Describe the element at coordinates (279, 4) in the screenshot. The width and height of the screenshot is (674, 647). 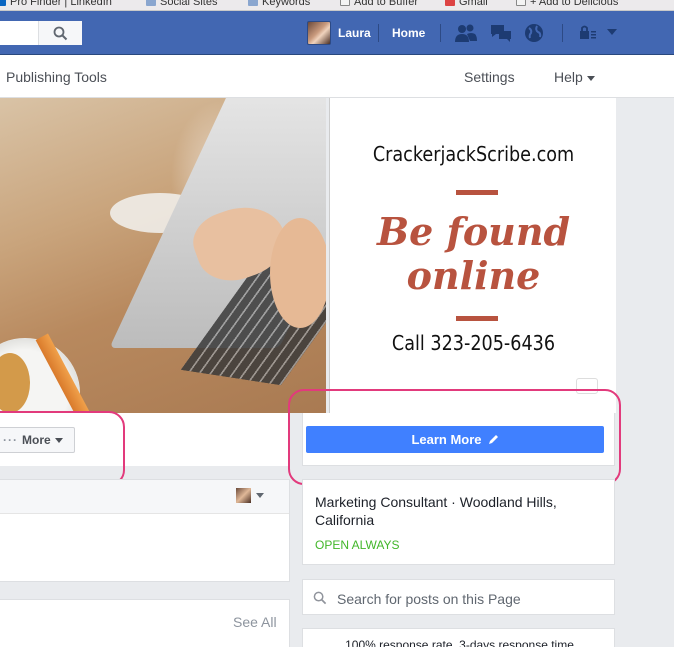
I see `bookmark-keywords: Keywords` at that location.